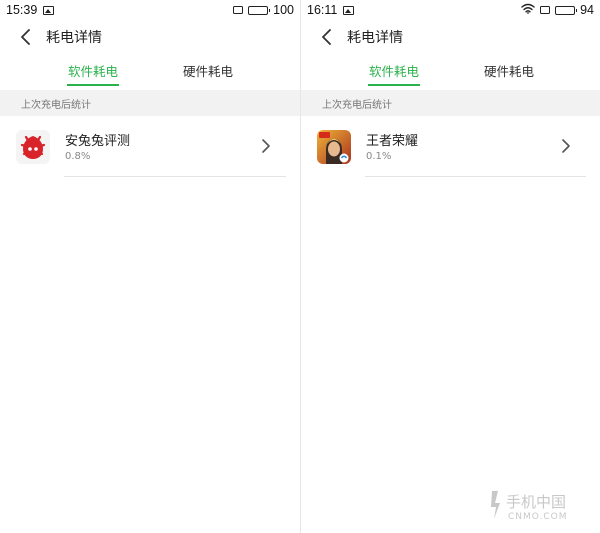 This screenshot has width=600, height=533. What do you see at coordinates (379, 156) in the screenshot?
I see `app-usage-percent: 0.1%` at bounding box center [379, 156].